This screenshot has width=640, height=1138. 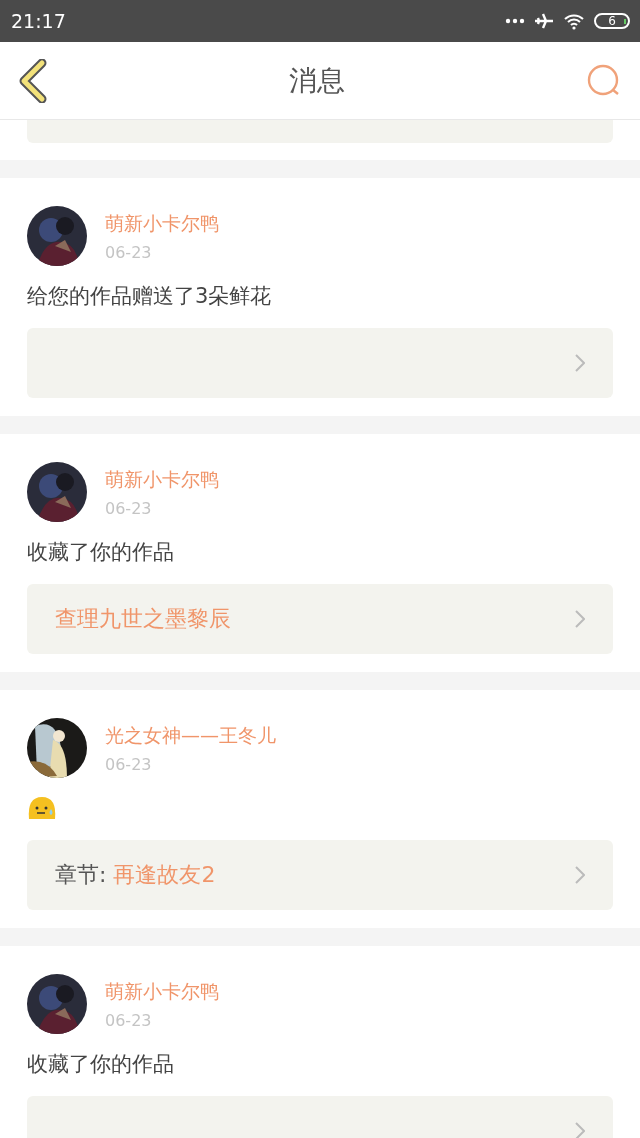 I want to click on emoji-icon, so click(x=42, y=808).